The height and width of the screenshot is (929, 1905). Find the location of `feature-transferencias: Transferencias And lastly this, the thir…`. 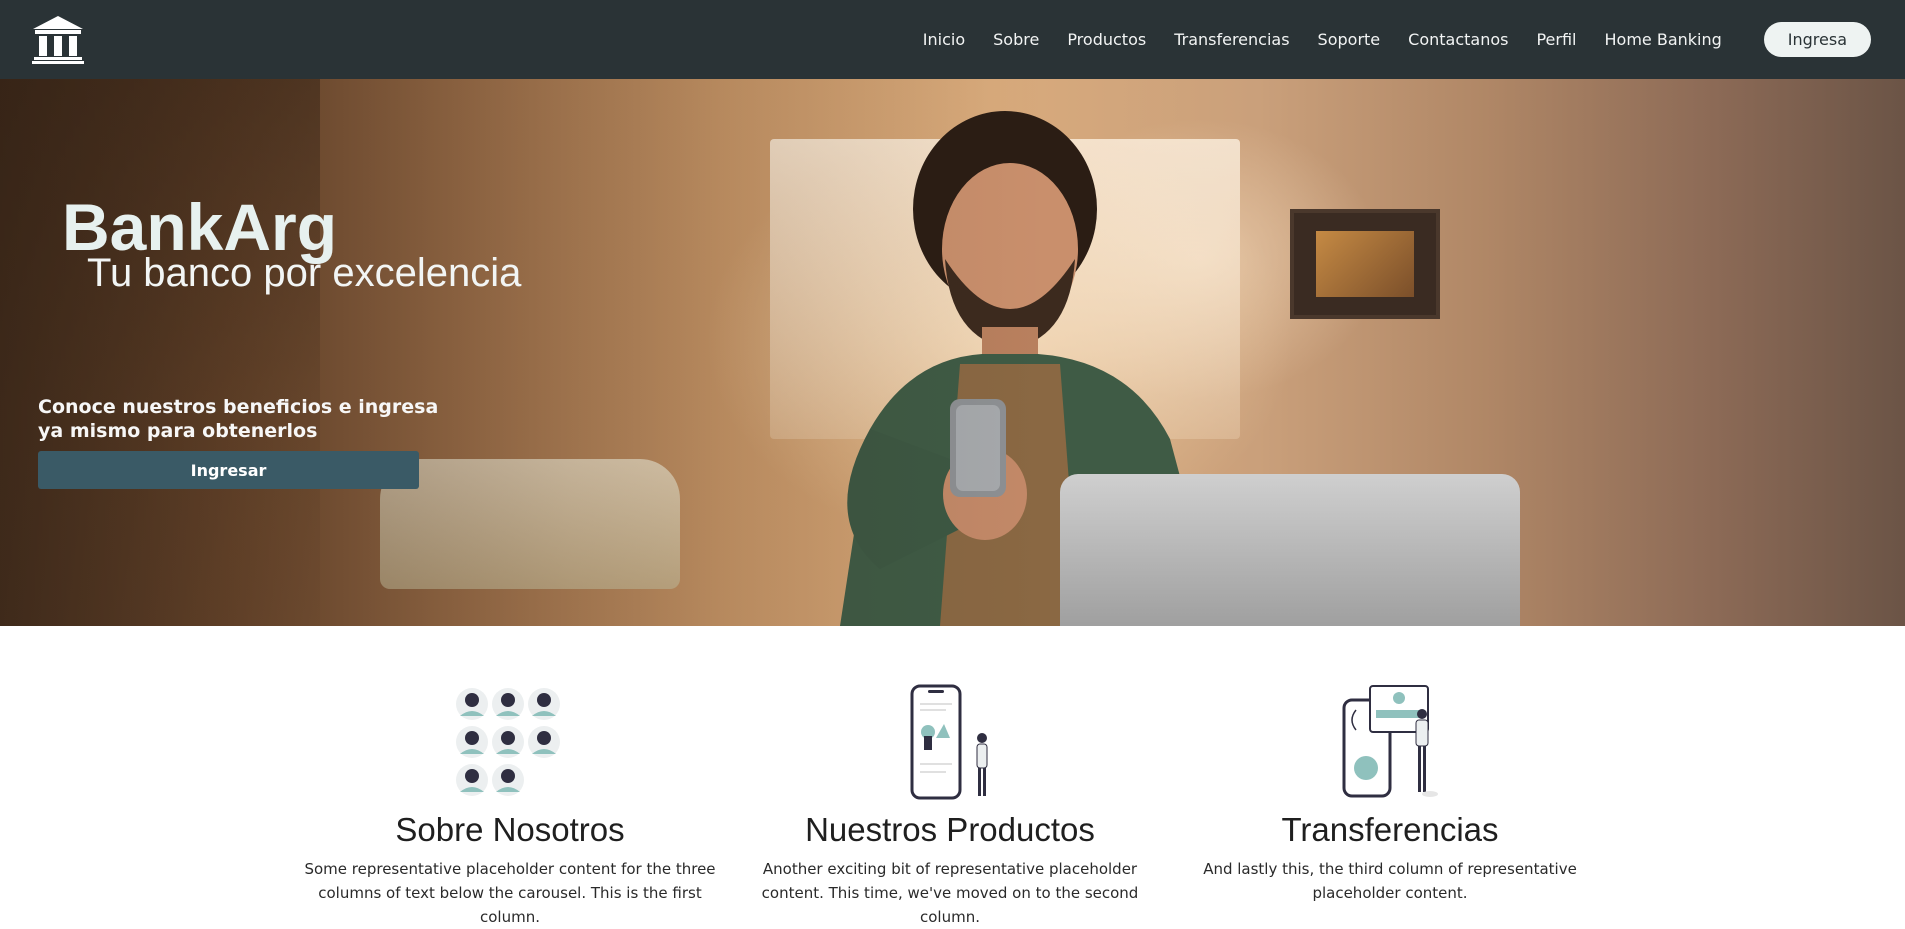

feature-transferencias: Transferencias And lastly this, the thir… is located at coordinates (1390, 804).